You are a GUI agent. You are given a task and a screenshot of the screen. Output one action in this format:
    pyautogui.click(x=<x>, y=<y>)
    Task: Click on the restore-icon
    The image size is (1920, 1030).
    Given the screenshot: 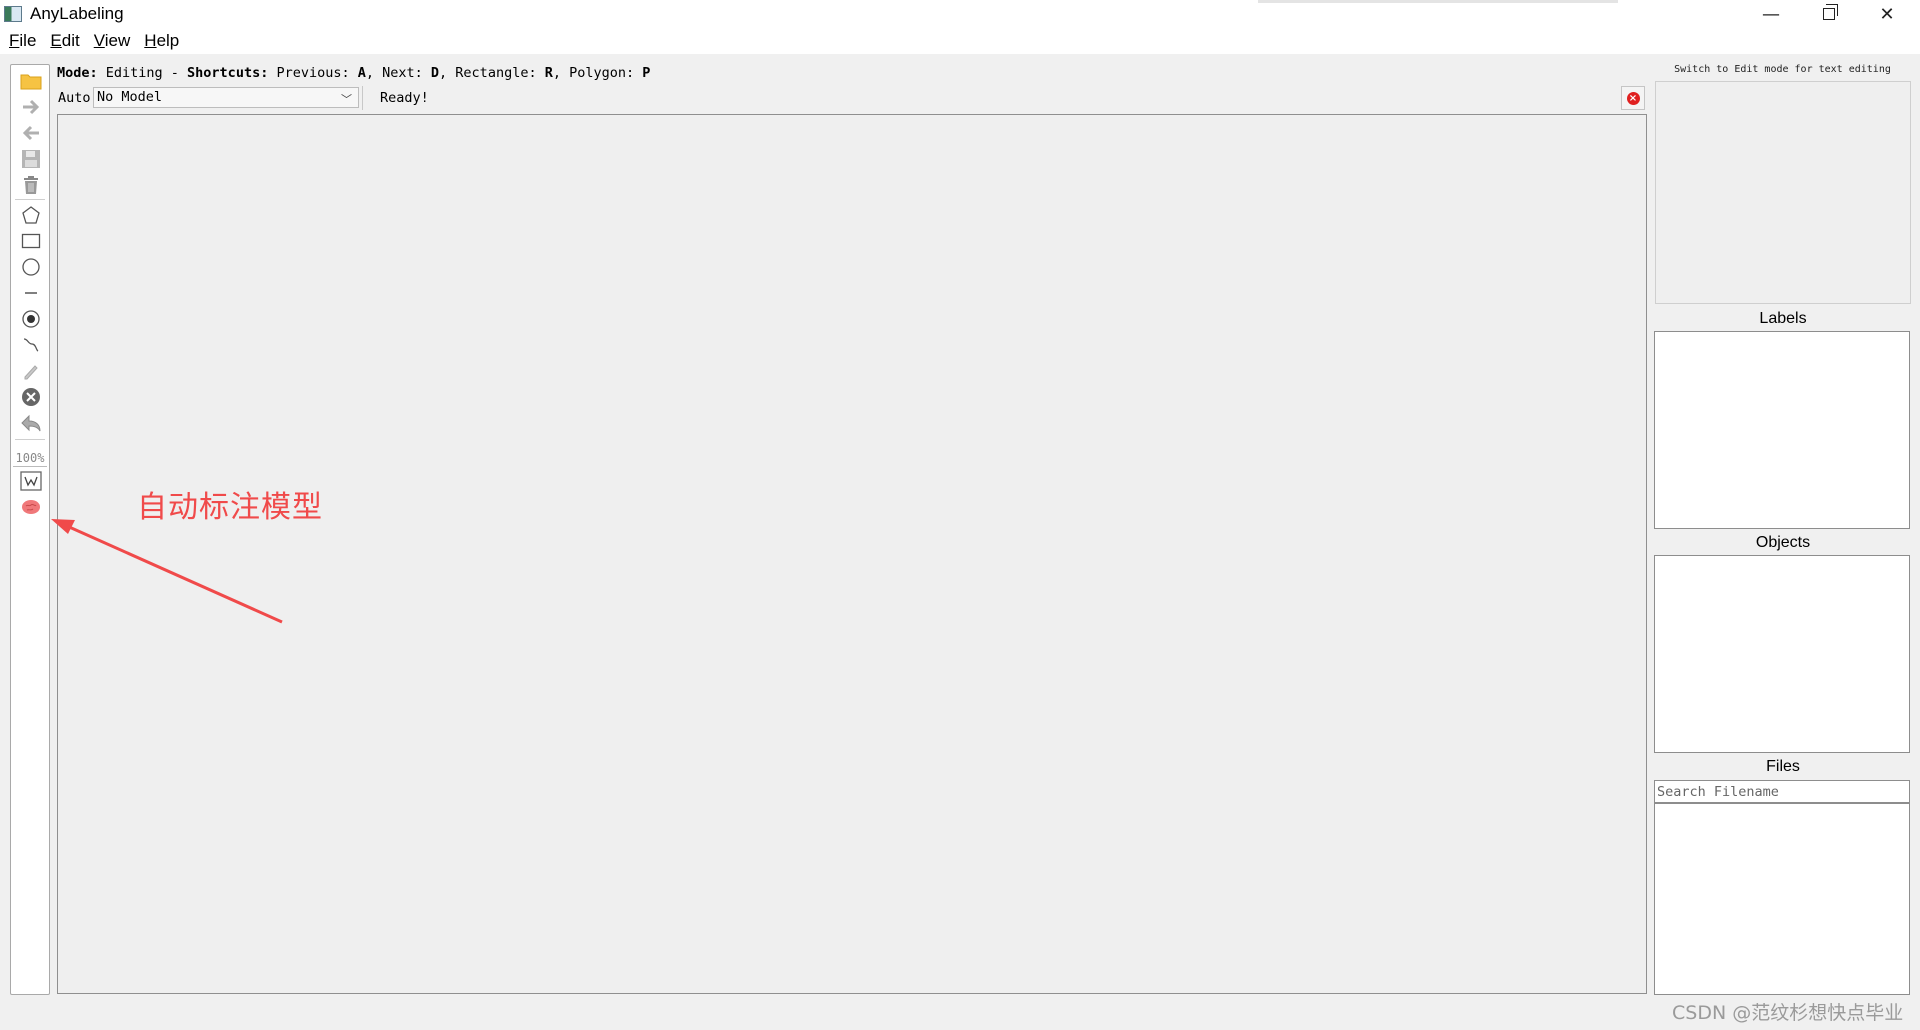 What is the action you would take?
    pyautogui.click(x=1830, y=12)
    